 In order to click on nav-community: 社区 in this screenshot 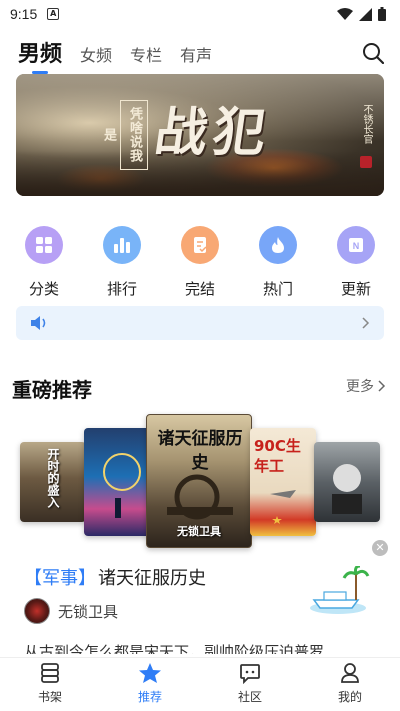, I will do `click(250, 684)`.